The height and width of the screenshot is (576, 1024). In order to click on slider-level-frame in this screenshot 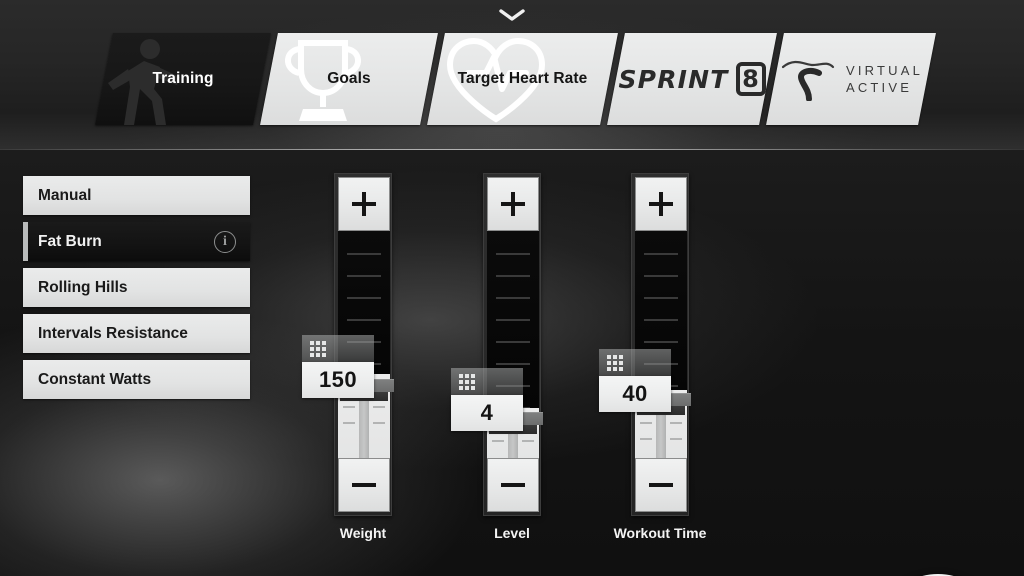, I will do `click(513, 344)`.